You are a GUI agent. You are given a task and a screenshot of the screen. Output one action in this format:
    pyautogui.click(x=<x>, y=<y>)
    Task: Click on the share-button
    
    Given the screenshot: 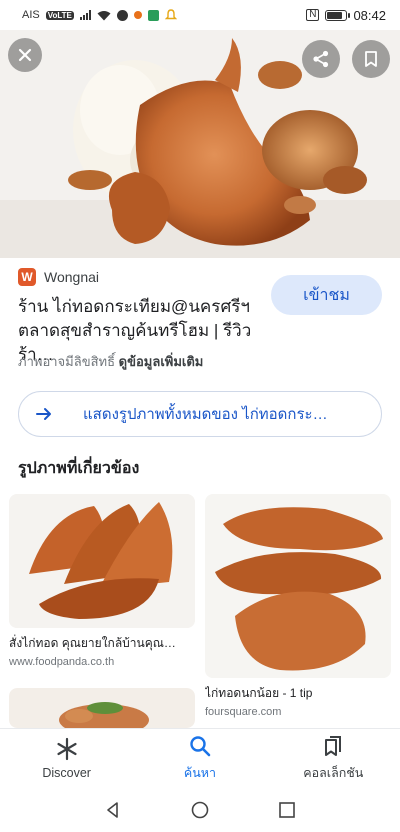 What is the action you would take?
    pyautogui.click(x=321, y=59)
    